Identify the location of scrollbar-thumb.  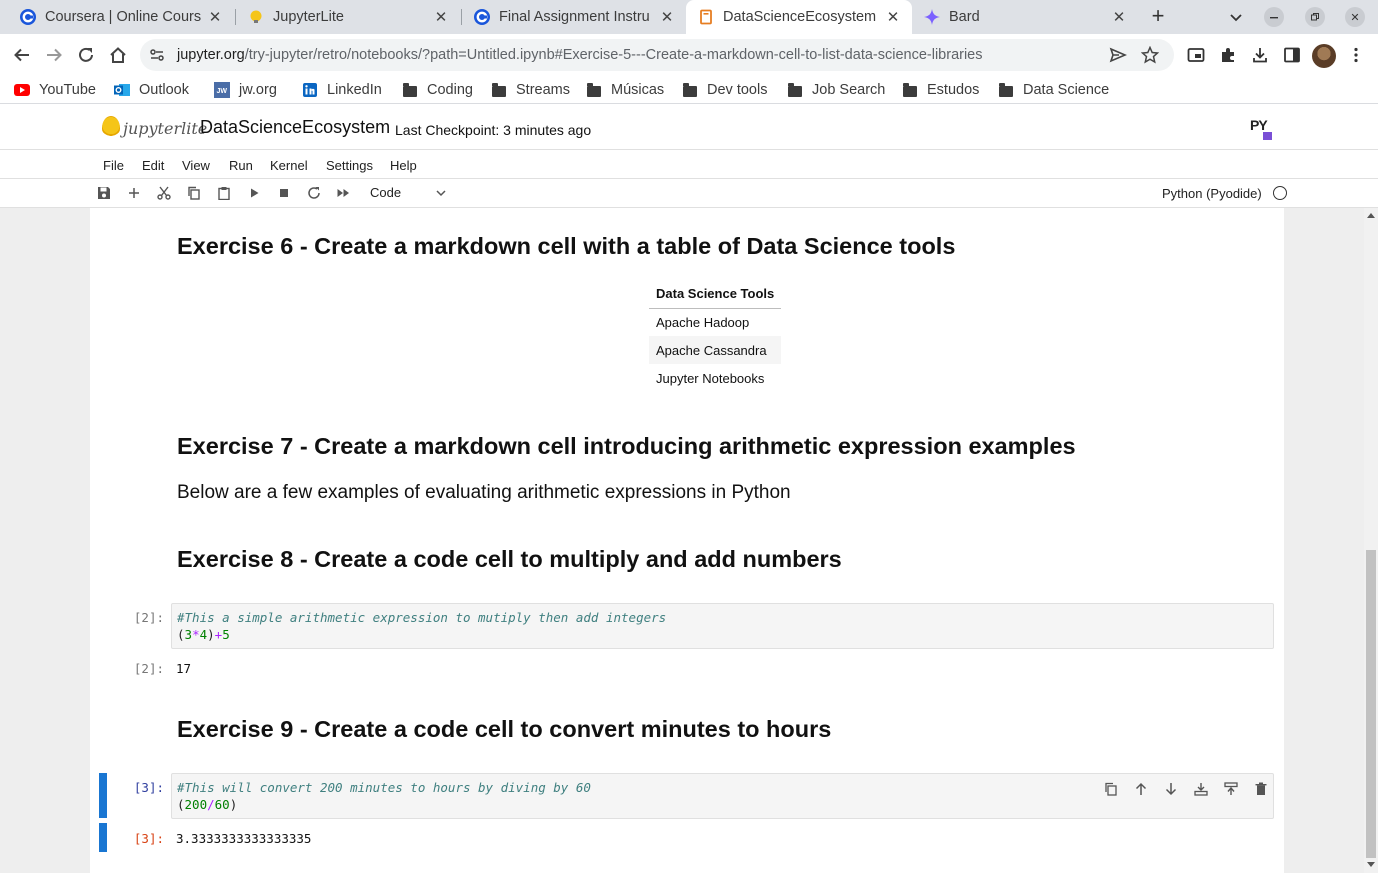
(1371, 704).